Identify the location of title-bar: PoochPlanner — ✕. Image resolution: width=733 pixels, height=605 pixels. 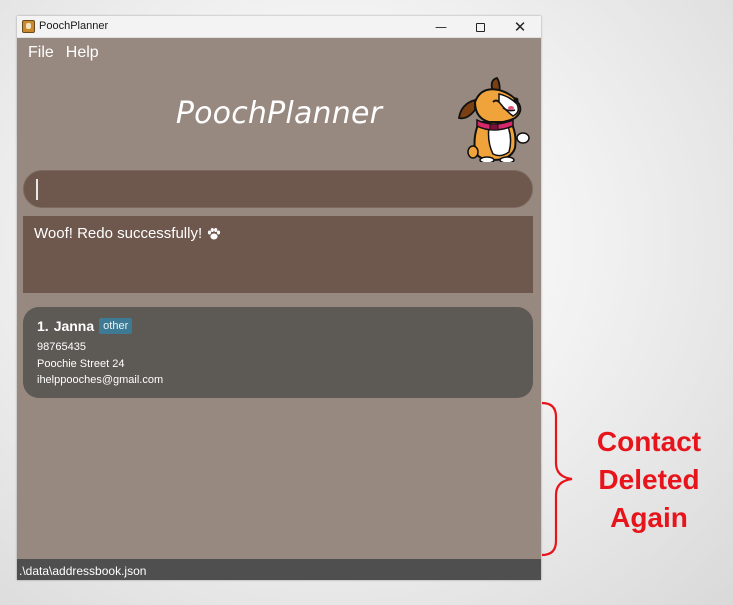
(279, 27).